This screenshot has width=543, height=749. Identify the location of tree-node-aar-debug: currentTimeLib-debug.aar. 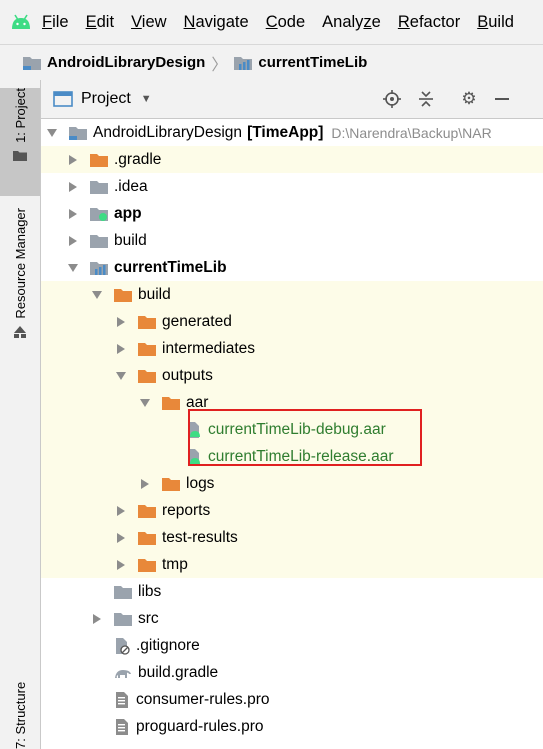
(292, 429).